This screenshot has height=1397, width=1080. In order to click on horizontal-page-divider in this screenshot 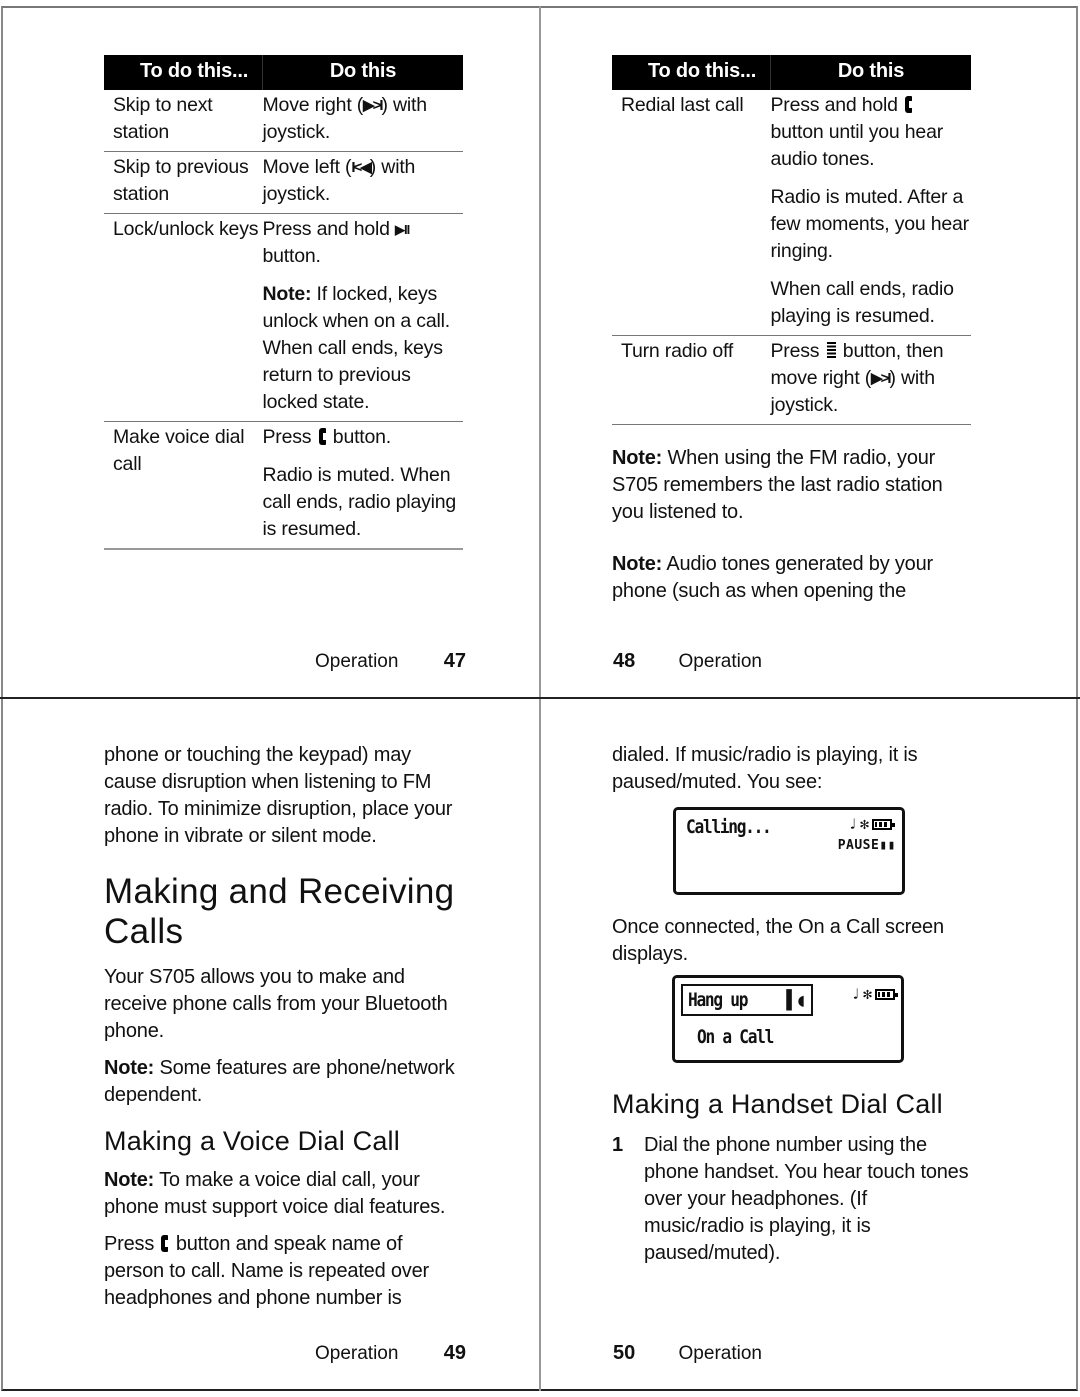, I will do `click(540, 698)`.